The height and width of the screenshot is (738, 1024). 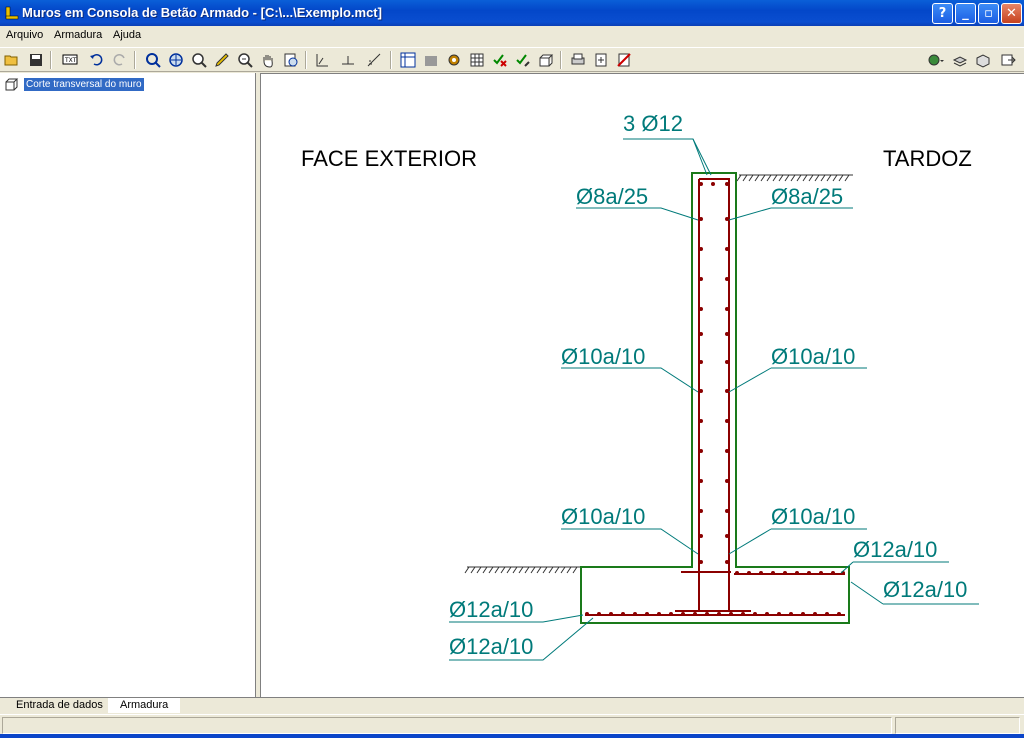 I want to click on label-footing-right: Ø12a/10, so click(x=925, y=589).